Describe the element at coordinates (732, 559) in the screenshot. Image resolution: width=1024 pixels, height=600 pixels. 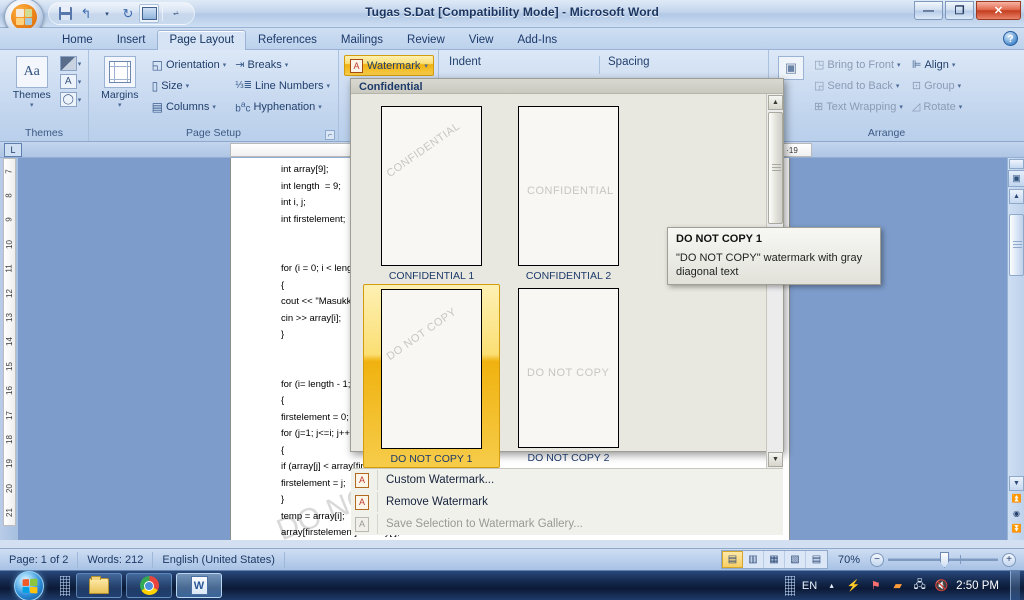
I see `print-layout-view-button: ▤` at that location.